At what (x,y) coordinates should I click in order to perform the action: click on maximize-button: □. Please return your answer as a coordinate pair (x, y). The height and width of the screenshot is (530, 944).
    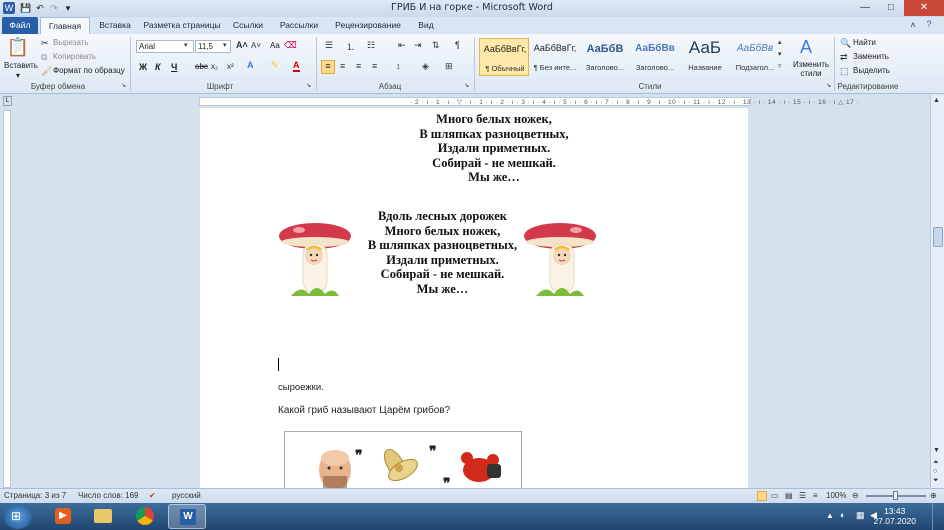
    Looking at the image, I should click on (891, 8).